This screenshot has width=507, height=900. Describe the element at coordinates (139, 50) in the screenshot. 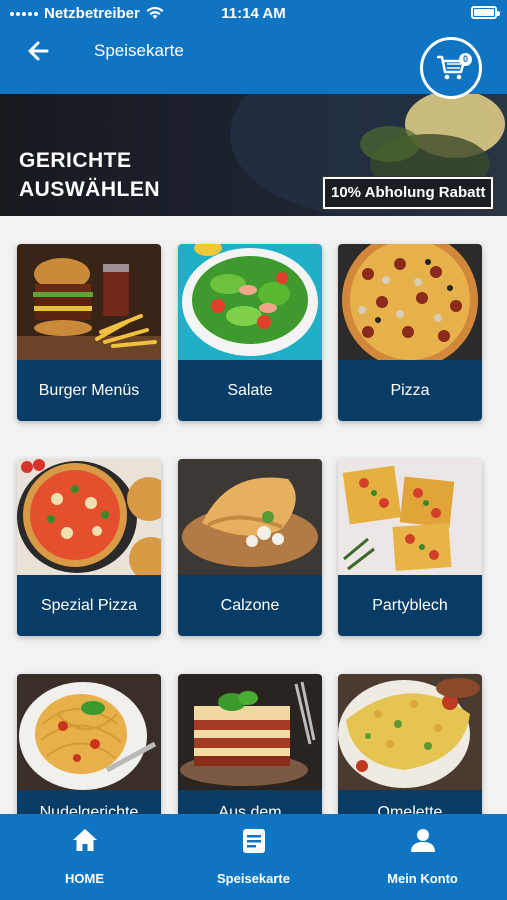

I see `page-title: Speisekarte` at that location.